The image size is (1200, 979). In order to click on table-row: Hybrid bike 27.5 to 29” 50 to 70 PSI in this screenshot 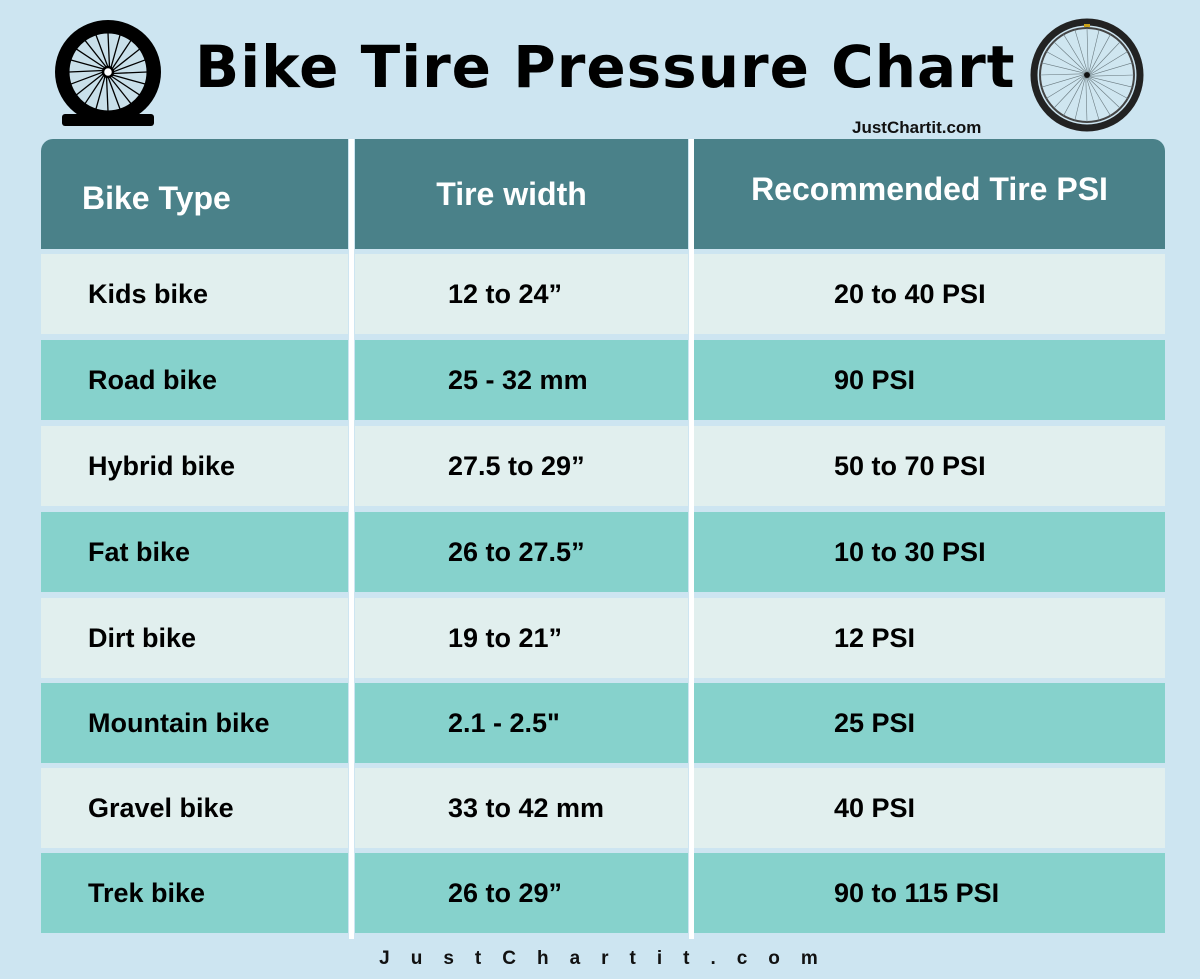, I will do `click(603, 466)`.